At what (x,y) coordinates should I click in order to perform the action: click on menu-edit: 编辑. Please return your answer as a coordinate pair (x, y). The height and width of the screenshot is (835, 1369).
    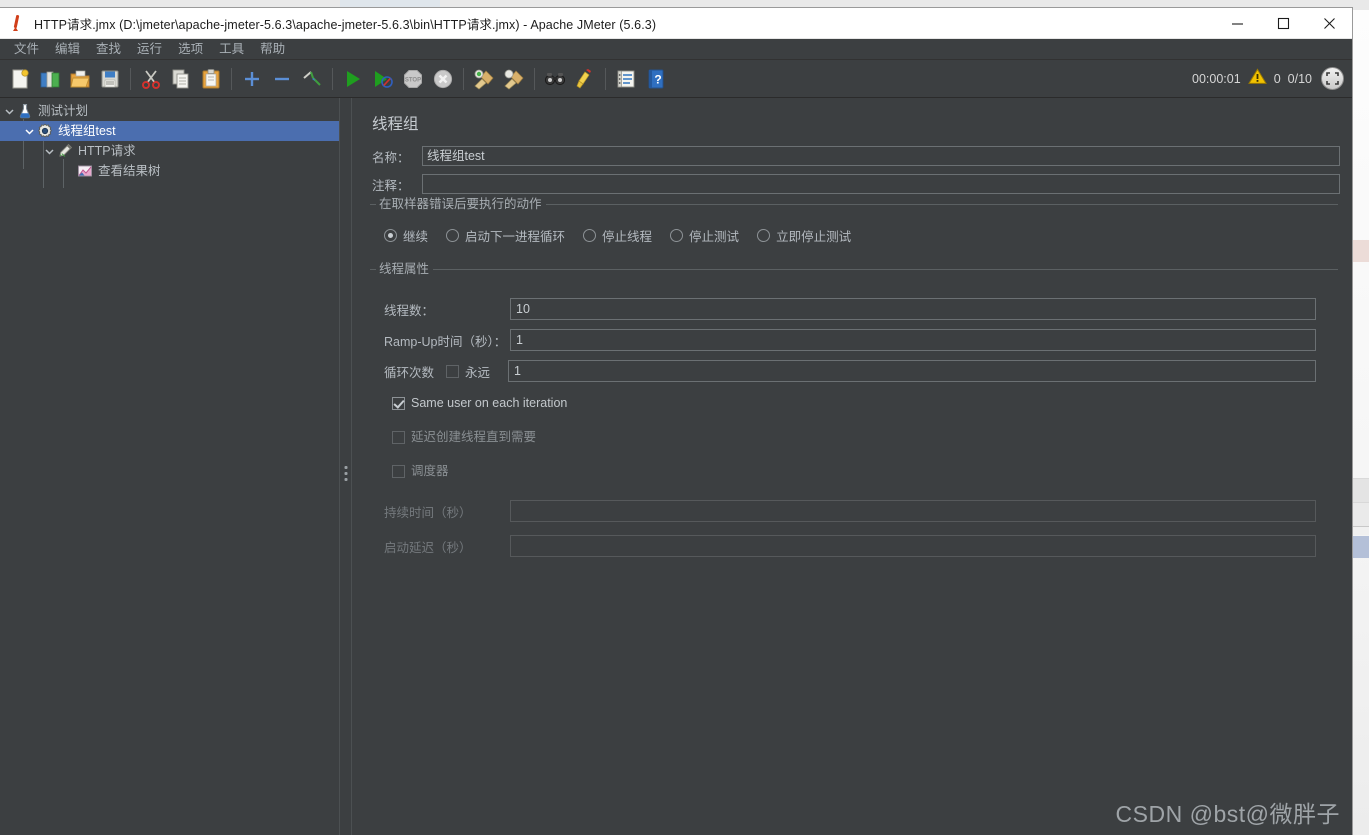
    Looking at the image, I should click on (67, 49).